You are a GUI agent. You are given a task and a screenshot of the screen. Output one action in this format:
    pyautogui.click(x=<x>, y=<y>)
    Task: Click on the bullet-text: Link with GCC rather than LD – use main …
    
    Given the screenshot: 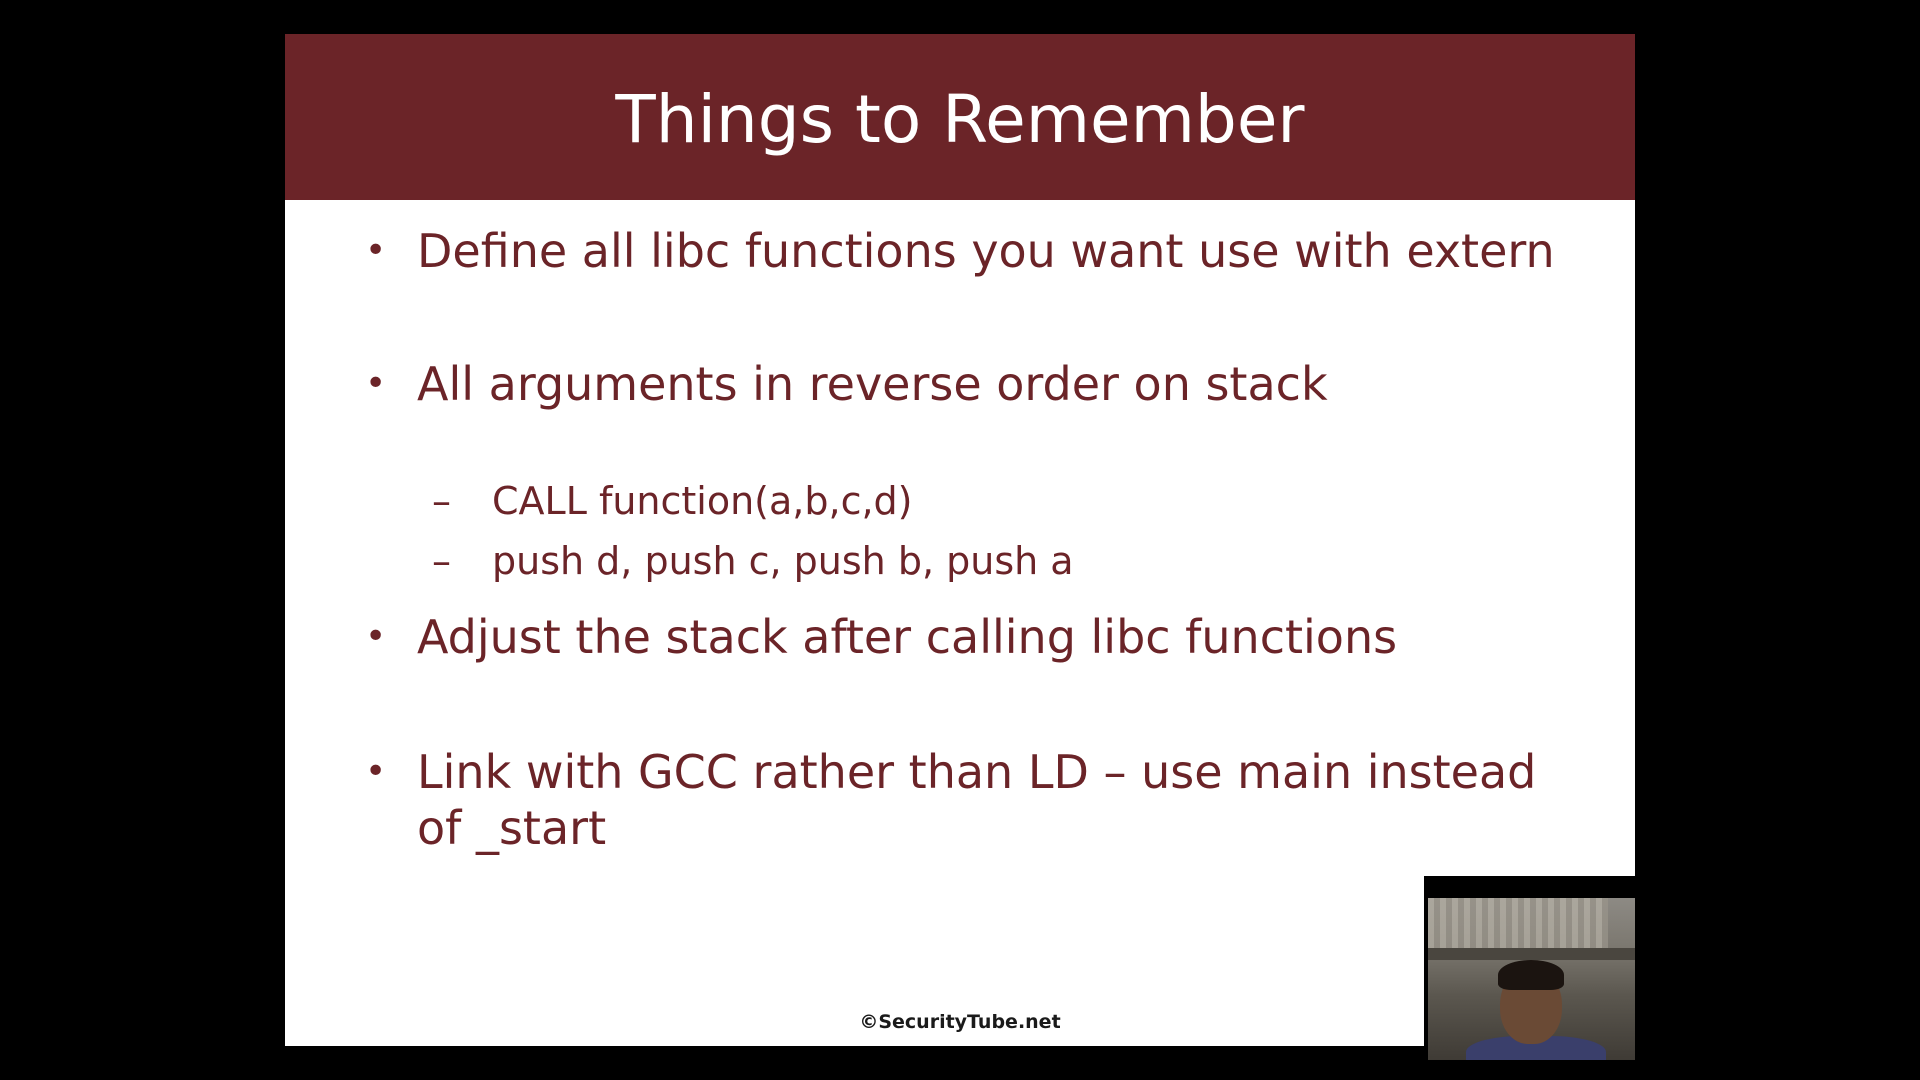 What is the action you would take?
    pyautogui.click(x=977, y=800)
    